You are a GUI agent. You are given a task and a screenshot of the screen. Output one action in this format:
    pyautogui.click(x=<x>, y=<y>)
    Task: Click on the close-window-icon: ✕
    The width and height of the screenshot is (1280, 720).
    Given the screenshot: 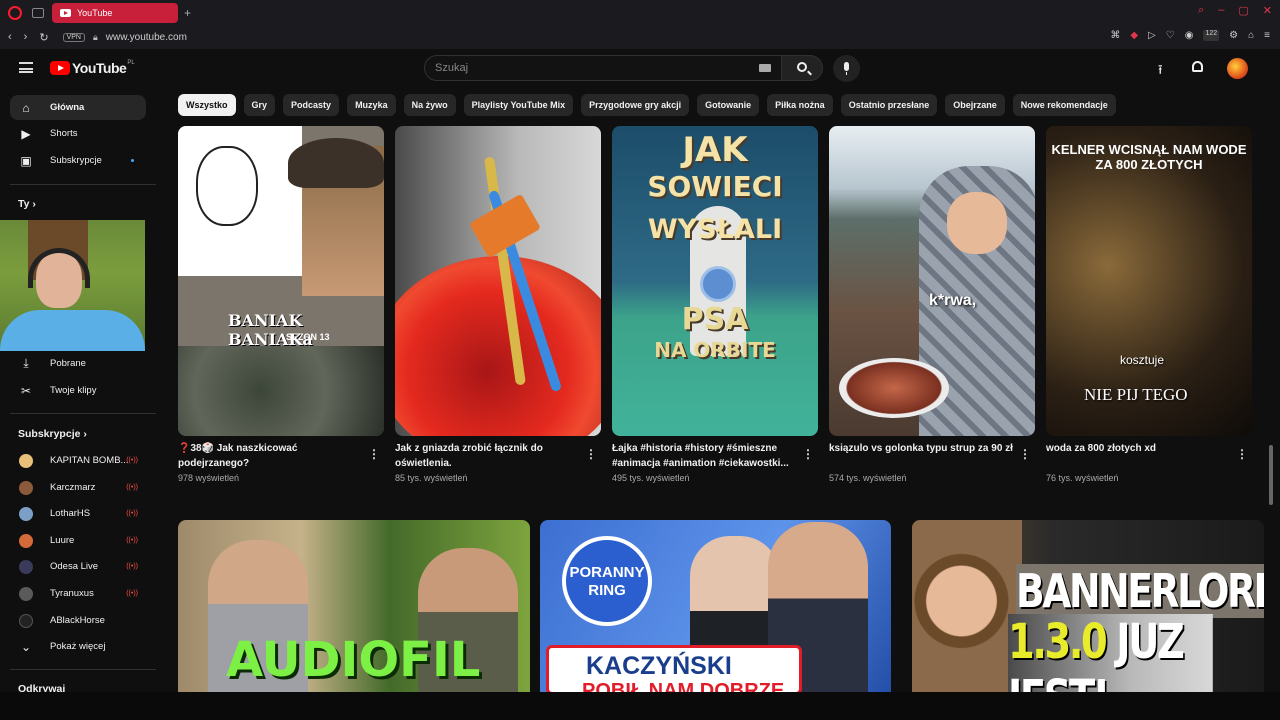 What is the action you would take?
    pyautogui.click(x=1267, y=10)
    